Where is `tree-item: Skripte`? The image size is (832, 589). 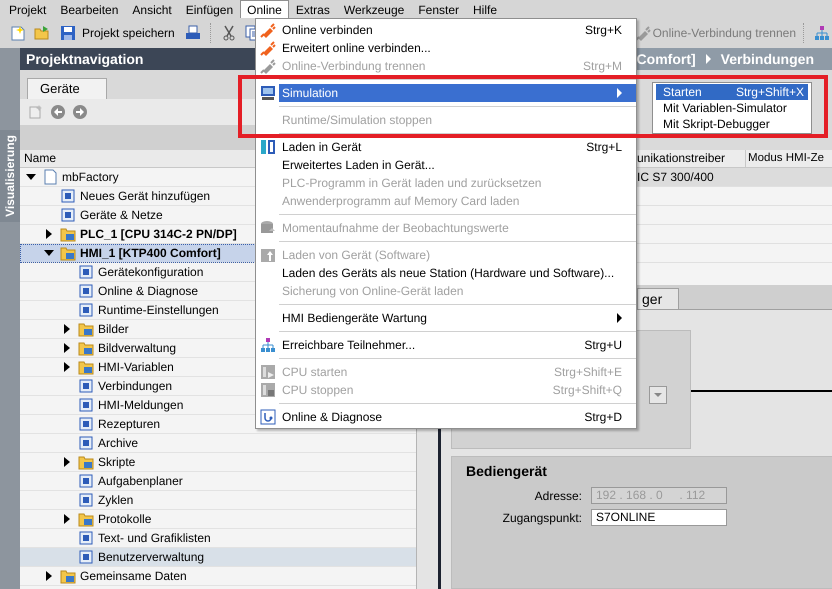 tree-item: Skripte is located at coordinates (218, 462).